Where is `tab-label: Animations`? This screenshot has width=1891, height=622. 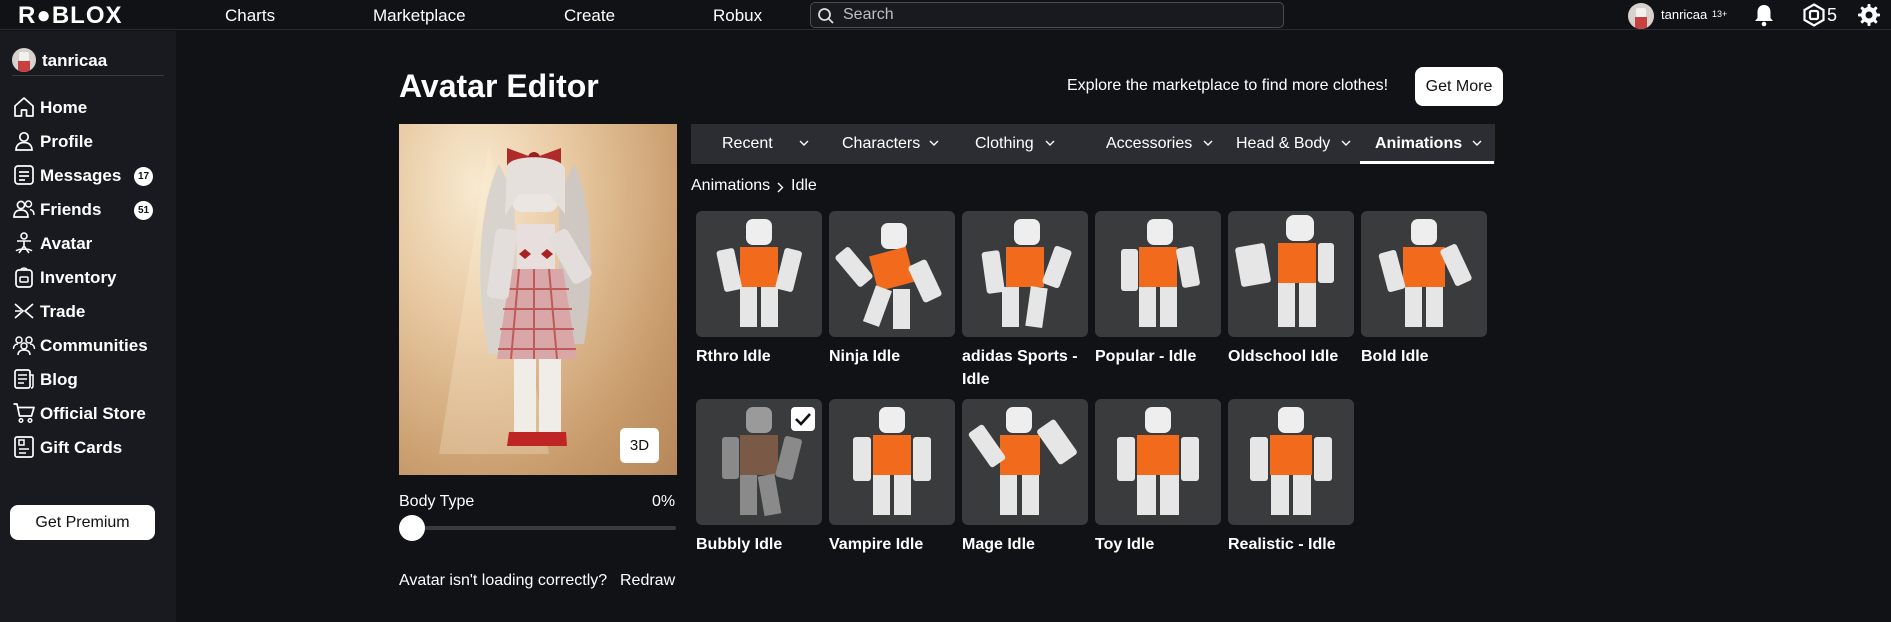
tab-label: Animations is located at coordinates (1419, 143).